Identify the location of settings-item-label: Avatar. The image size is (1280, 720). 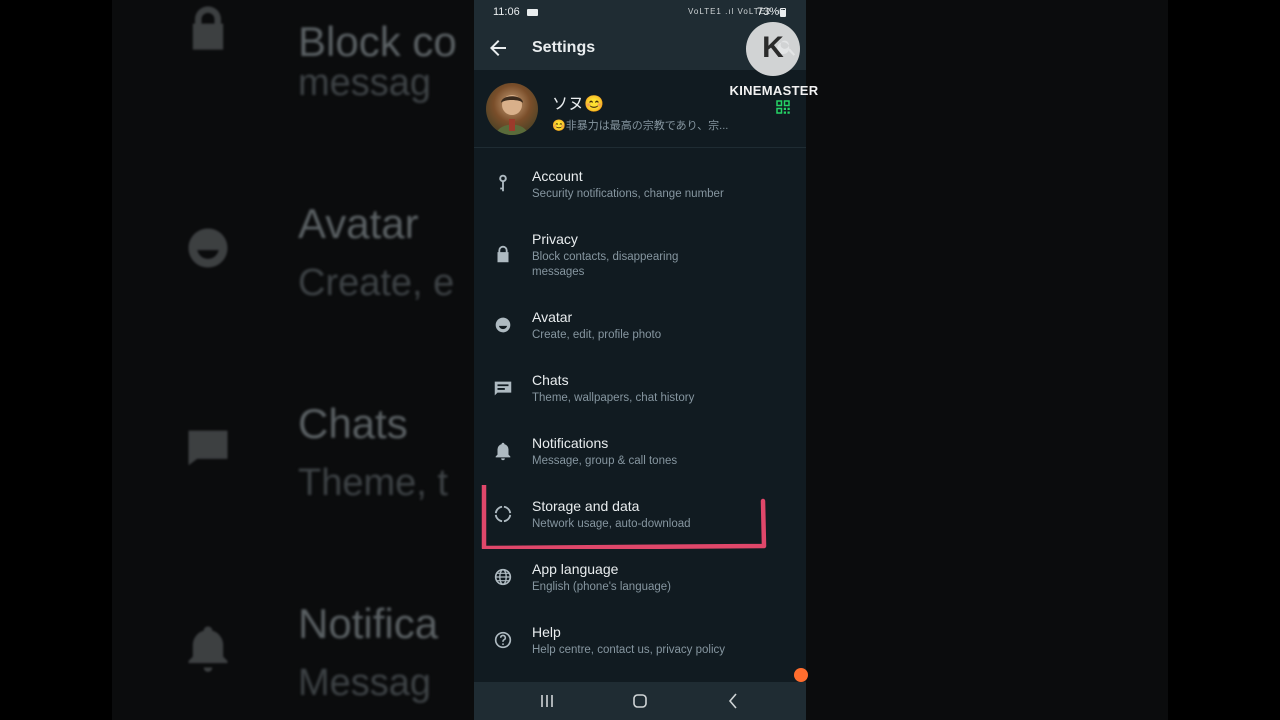
(552, 317).